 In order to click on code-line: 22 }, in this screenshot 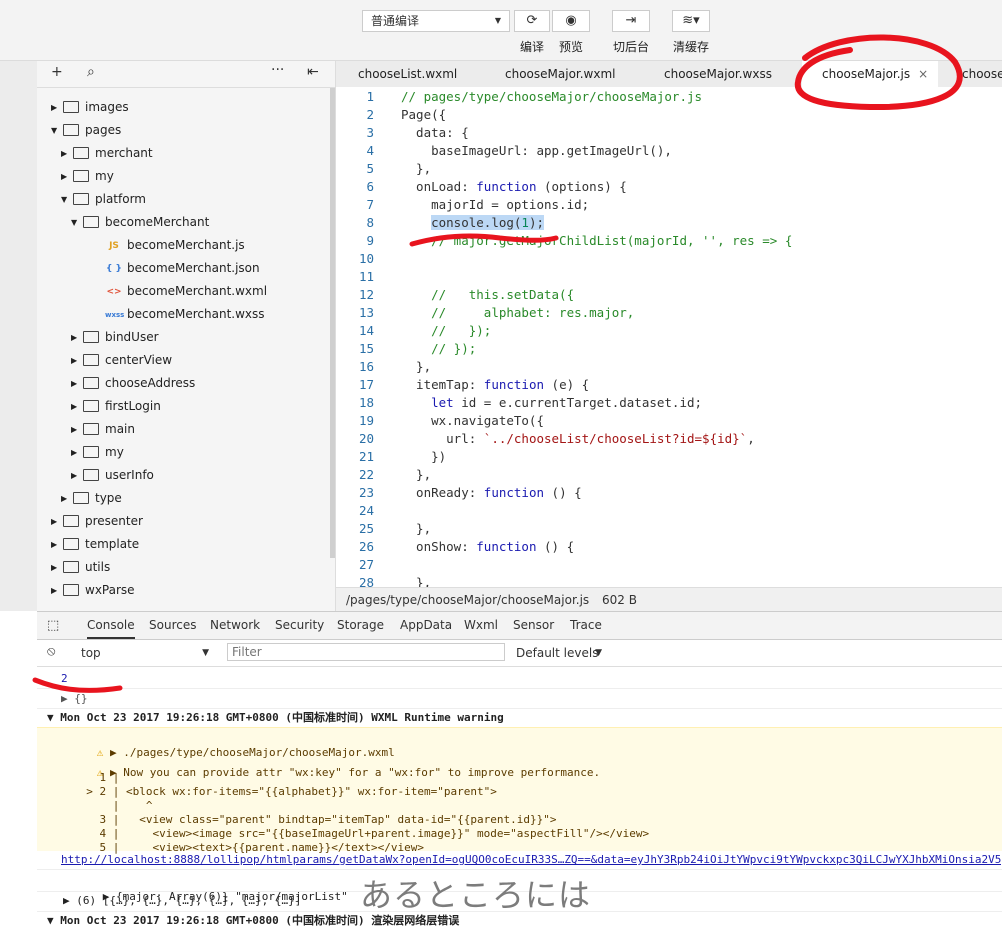, I will do `click(383, 475)`.